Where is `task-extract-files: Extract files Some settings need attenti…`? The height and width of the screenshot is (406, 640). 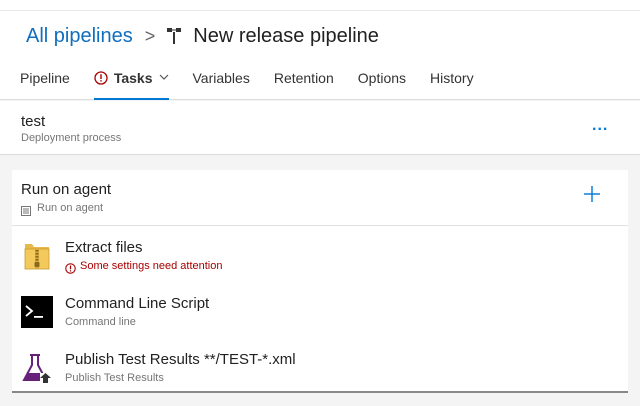
task-extract-files: Extract files Some settings need attenti… is located at coordinates (320, 255).